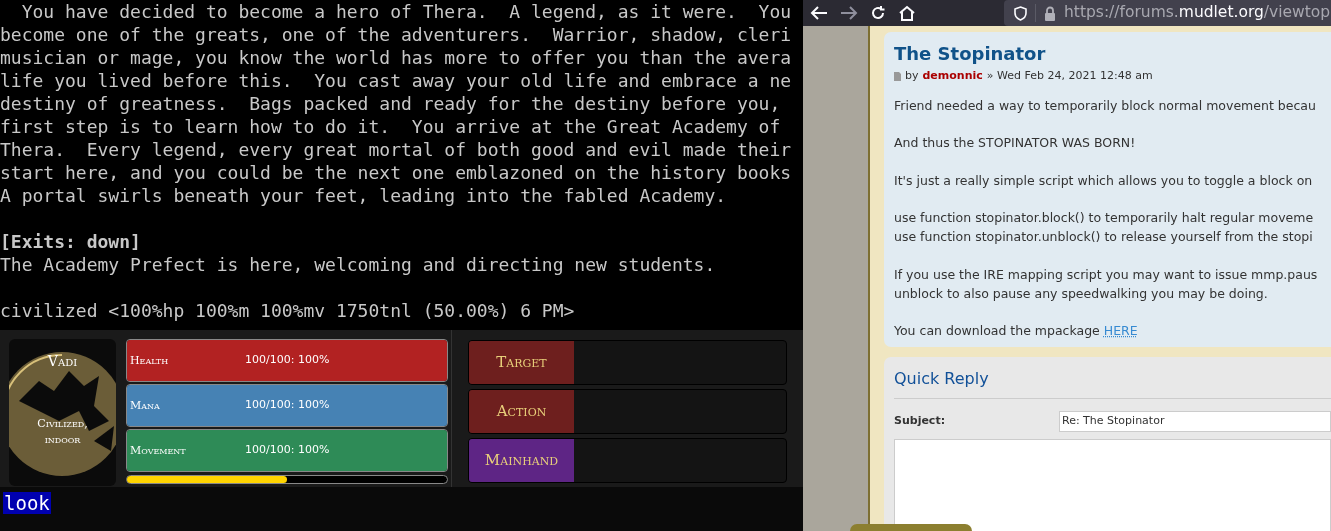 The height and width of the screenshot is (531, 1331). What do you see at coordinates (912, 76) in the screenshot?
I see `post-by: by` at bounding box center [912, 76].